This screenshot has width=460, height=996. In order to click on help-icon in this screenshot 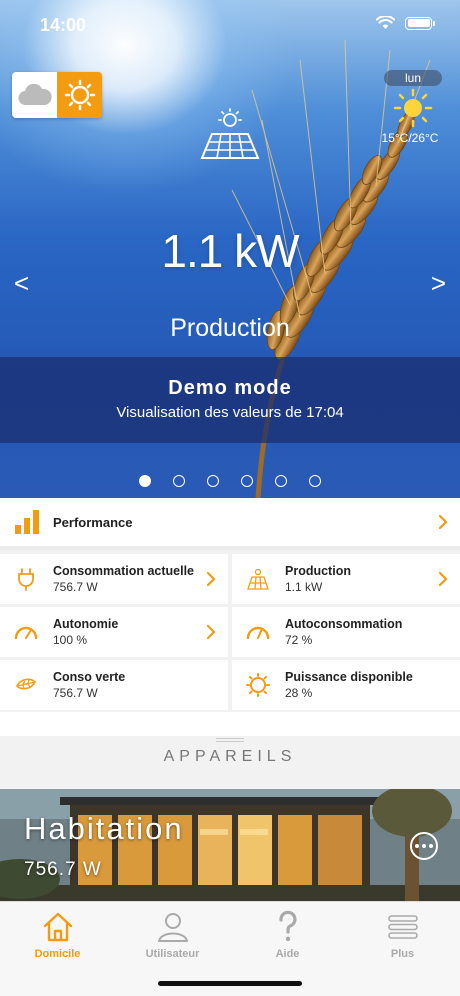, I will do `click(287, 926)`.